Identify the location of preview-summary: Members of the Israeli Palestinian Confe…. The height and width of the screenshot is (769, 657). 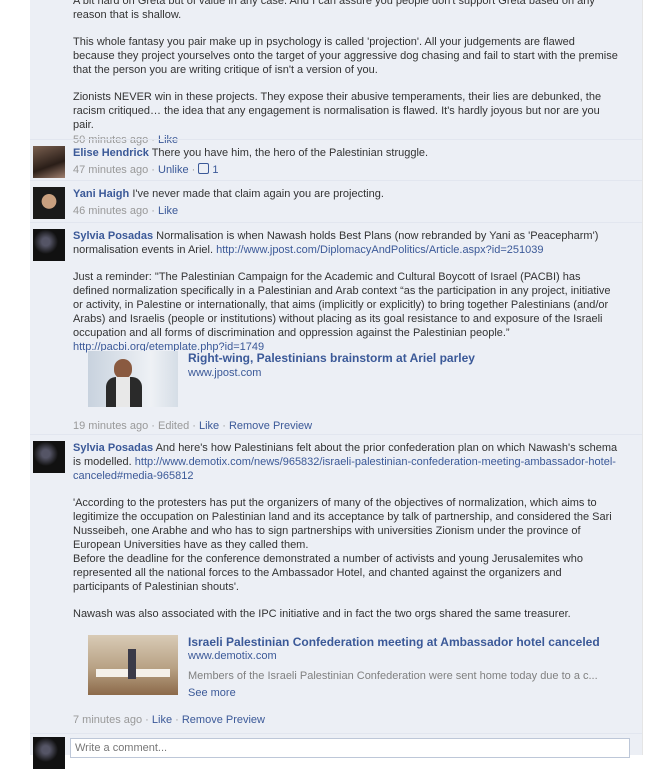
(393, 676).